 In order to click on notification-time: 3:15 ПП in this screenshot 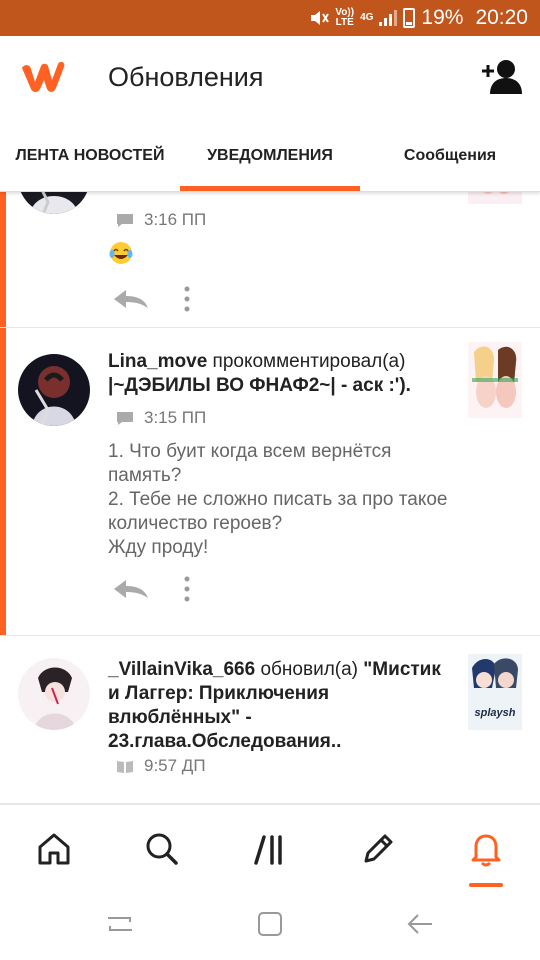, I will do `click(175, 417)`.